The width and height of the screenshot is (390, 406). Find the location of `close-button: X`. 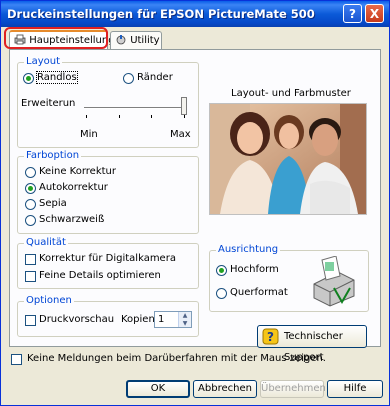

close-button: X is located at coordinates (374, 13).